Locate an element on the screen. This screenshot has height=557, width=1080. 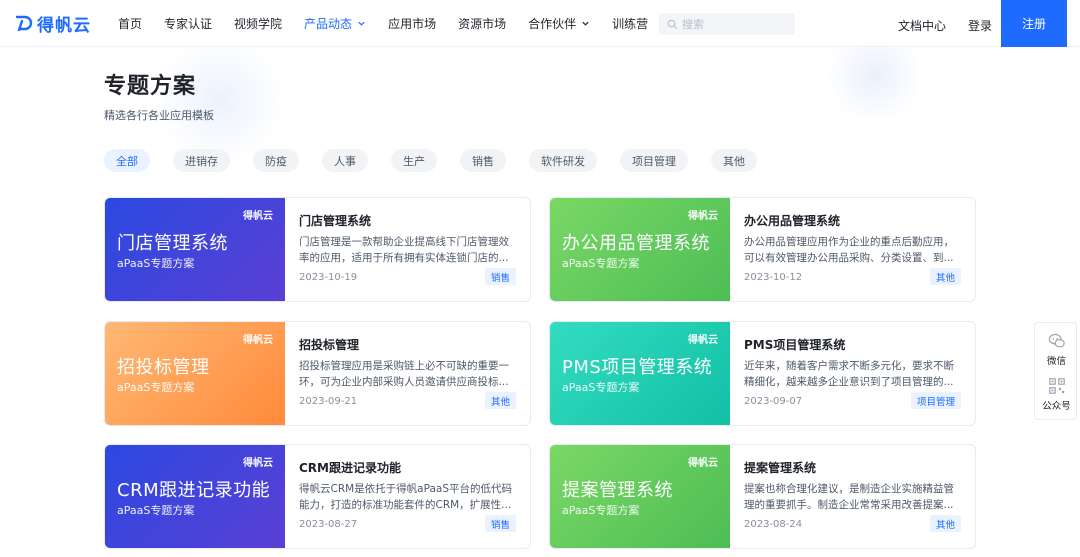
main-nav: 首页 专家认证 视频学院 产品动态 应用市场 资源市场 合作伙伴 训练营 is located at coordinates (394, 23).